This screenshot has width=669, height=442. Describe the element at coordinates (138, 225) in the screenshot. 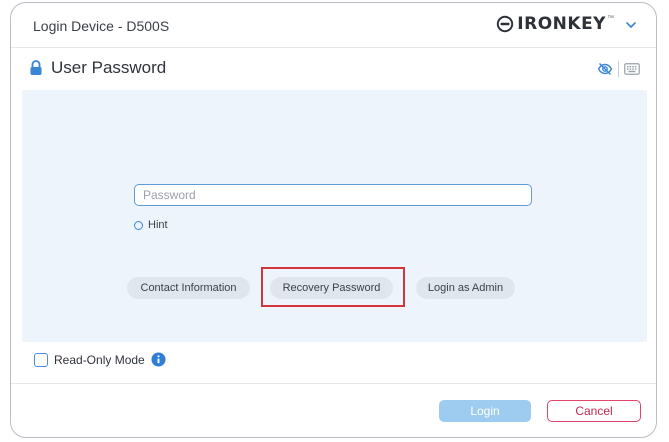

I see `hint-radio` at that location.